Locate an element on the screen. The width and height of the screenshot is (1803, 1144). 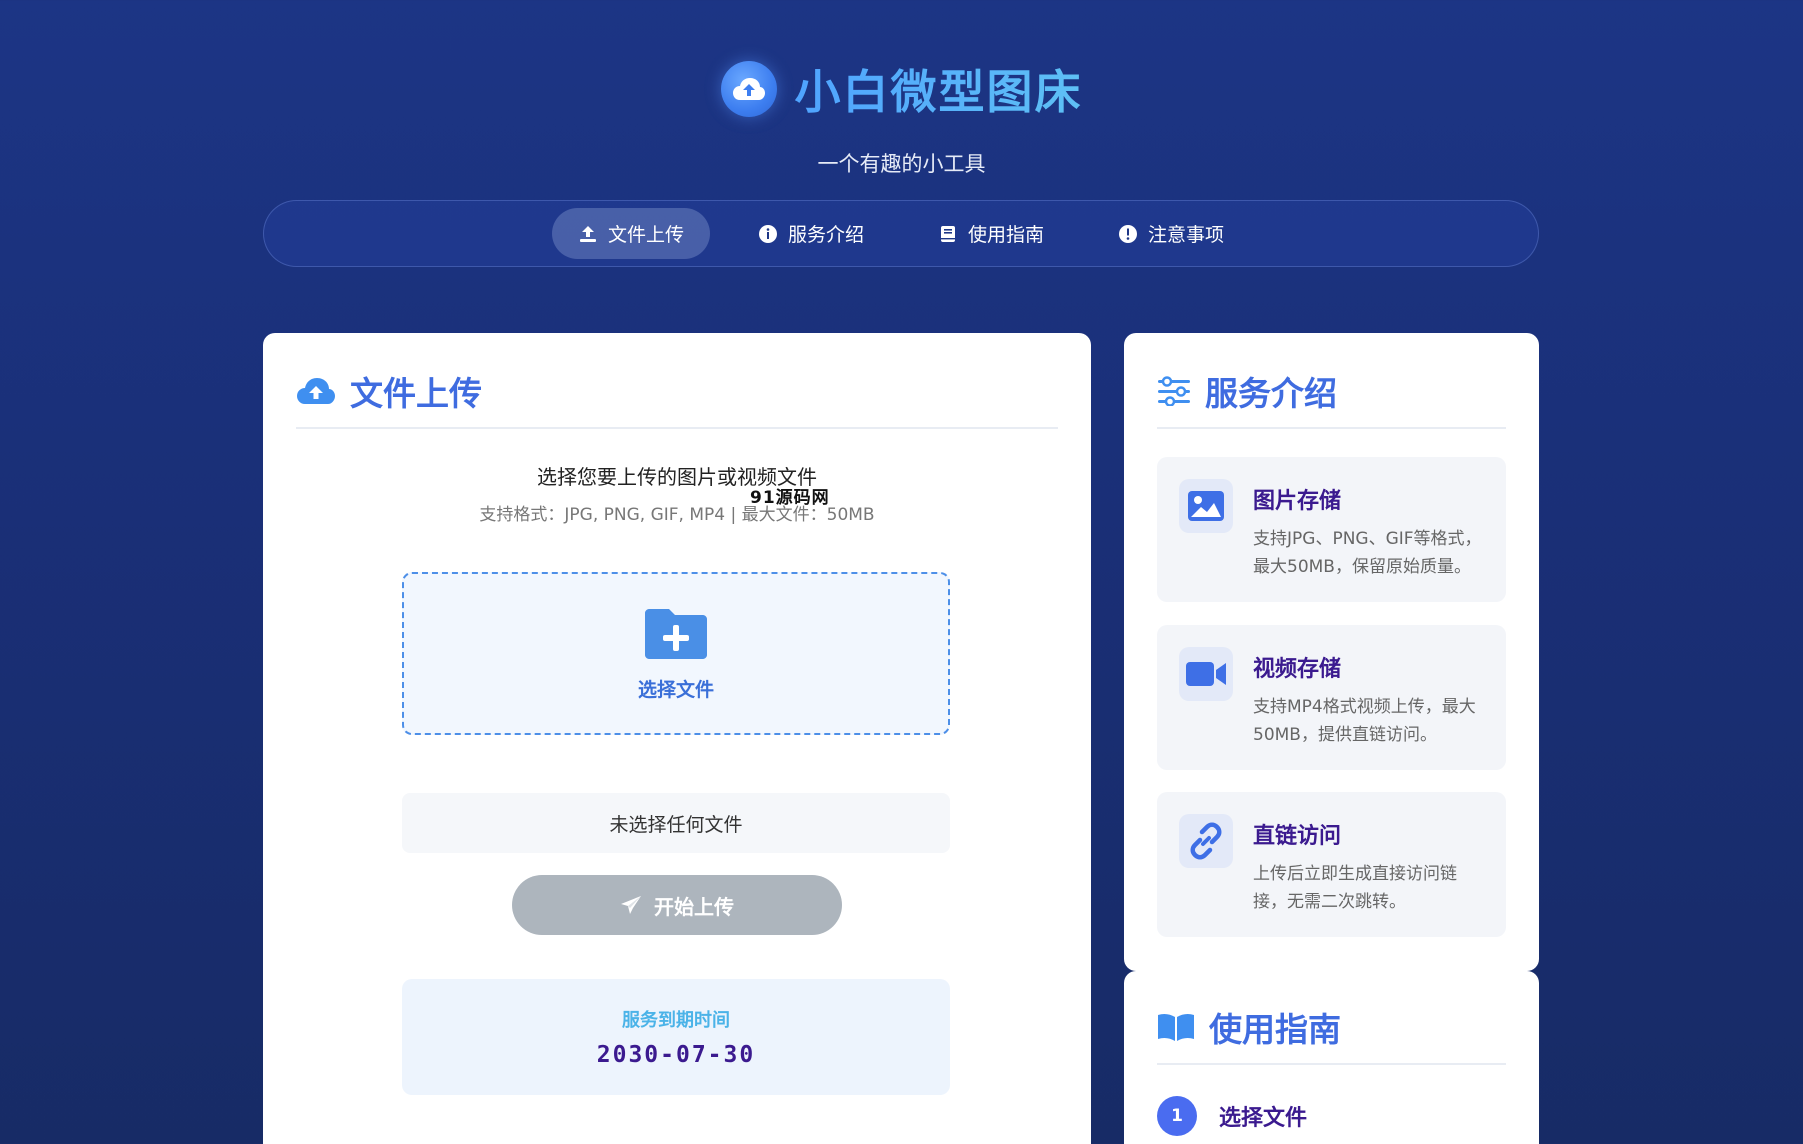
feature-image-storage: 图片存储 支持JPG、PNG、GIF等格式，最大50MB，保留原始质量。 is located at coordinates (1331, 529).